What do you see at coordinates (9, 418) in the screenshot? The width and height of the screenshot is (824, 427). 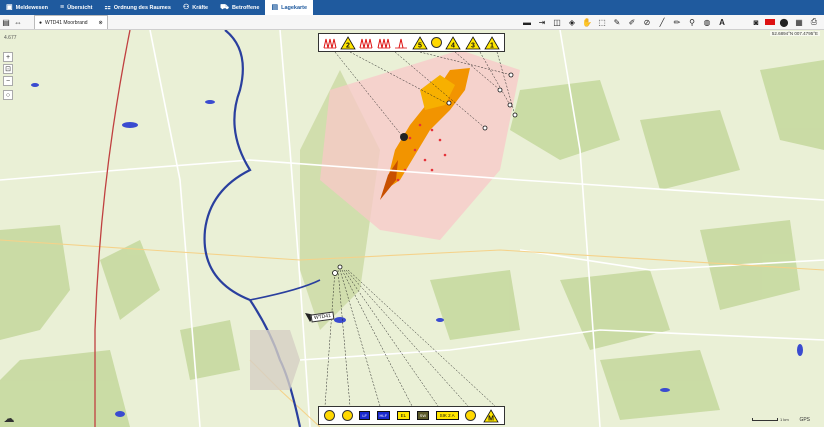 I see `weather-icon: ☁` at bounding box center [9, 418].